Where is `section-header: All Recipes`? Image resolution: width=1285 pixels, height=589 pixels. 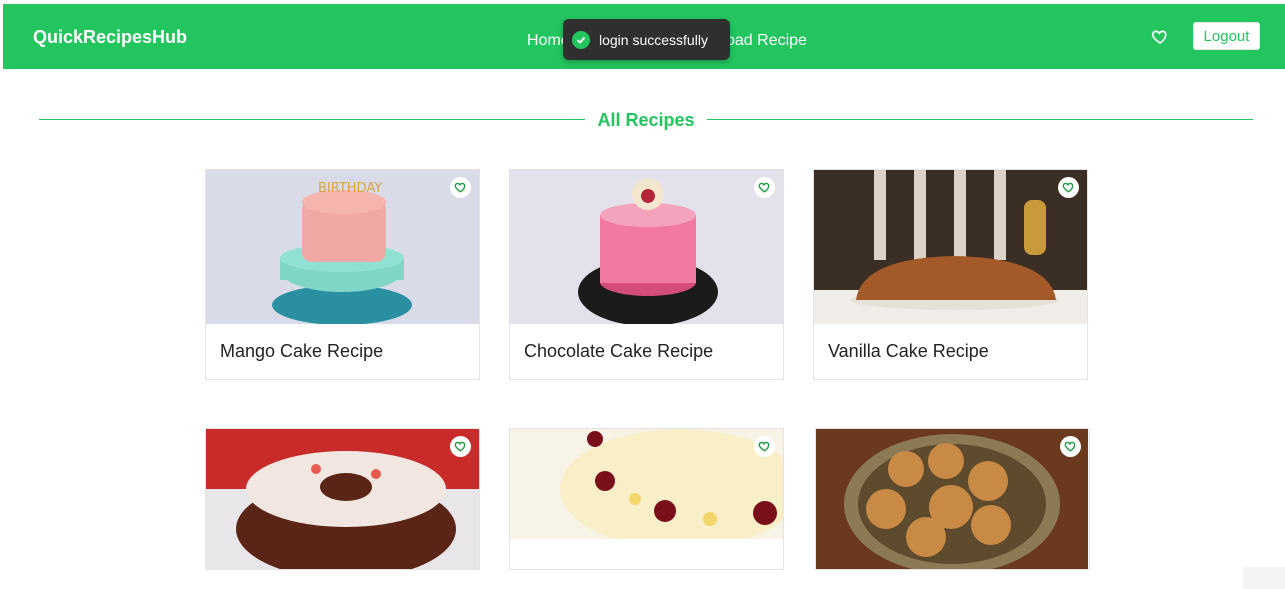 section-header: All Recipes is located at coordinates (642, 120).